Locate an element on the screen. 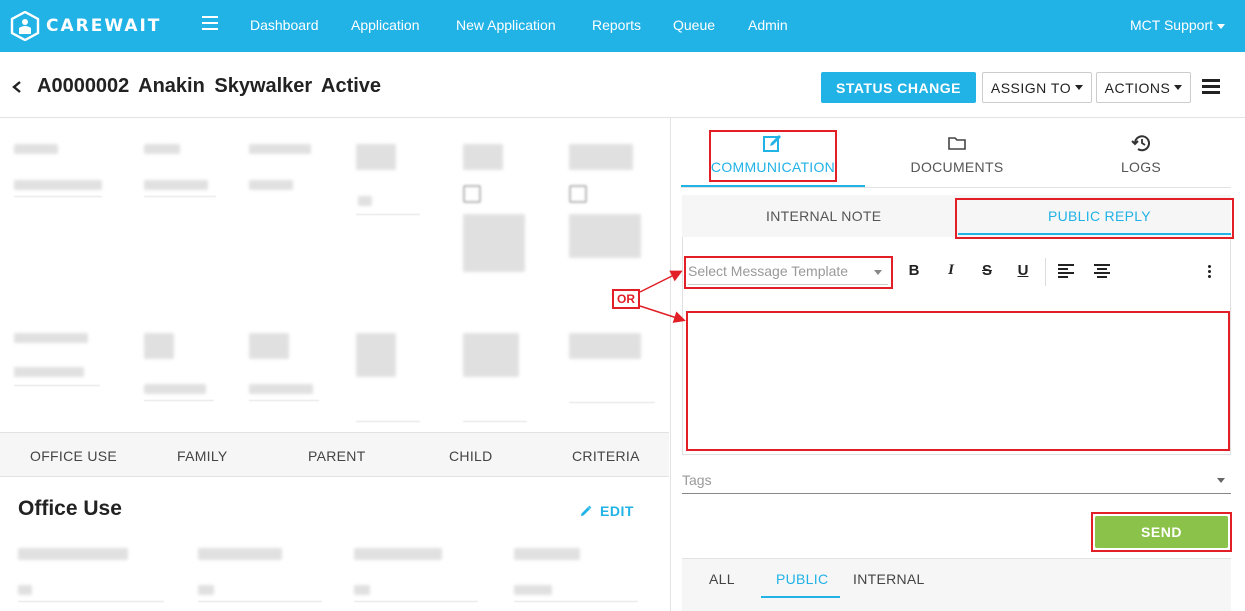  tab-logs: LOGS is located at coordinates (1141, 159).